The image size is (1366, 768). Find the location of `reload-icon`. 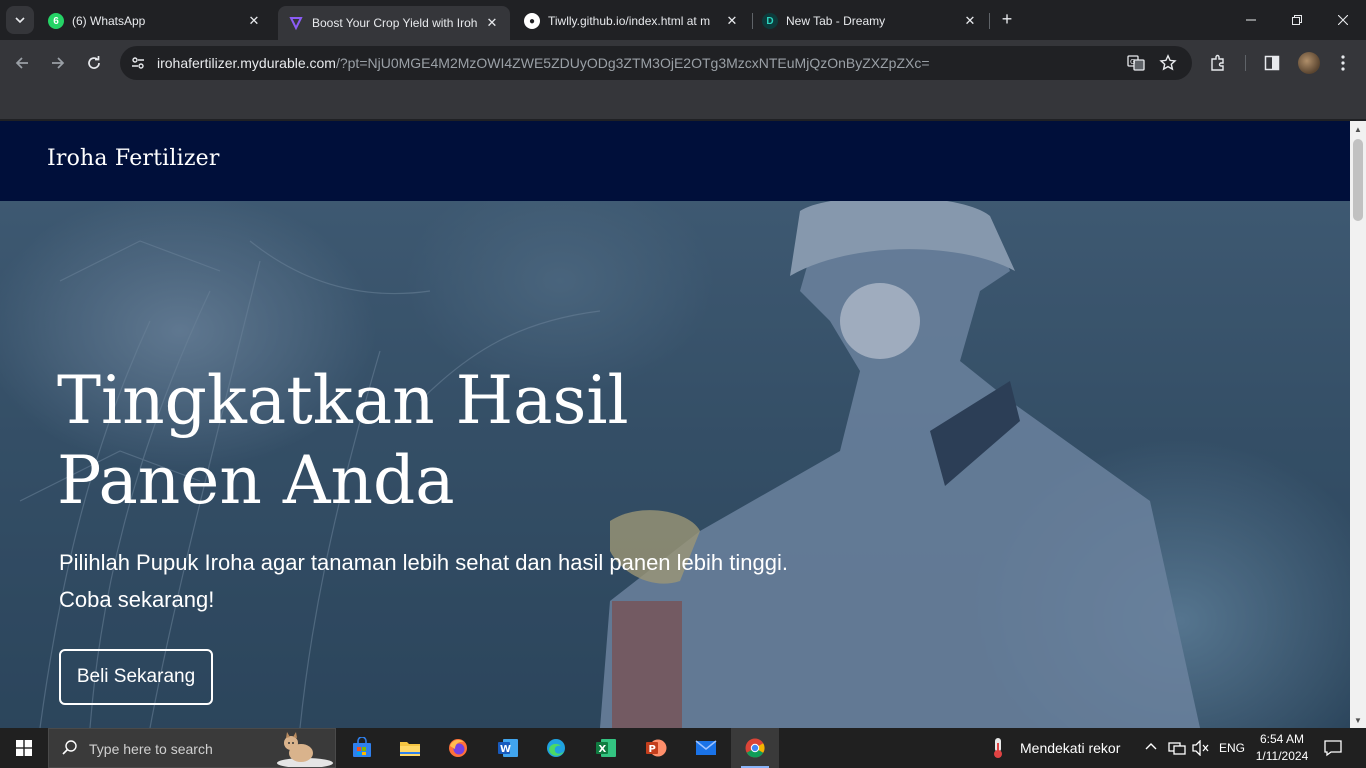

reload-icon is located at coordinates (94, 62).